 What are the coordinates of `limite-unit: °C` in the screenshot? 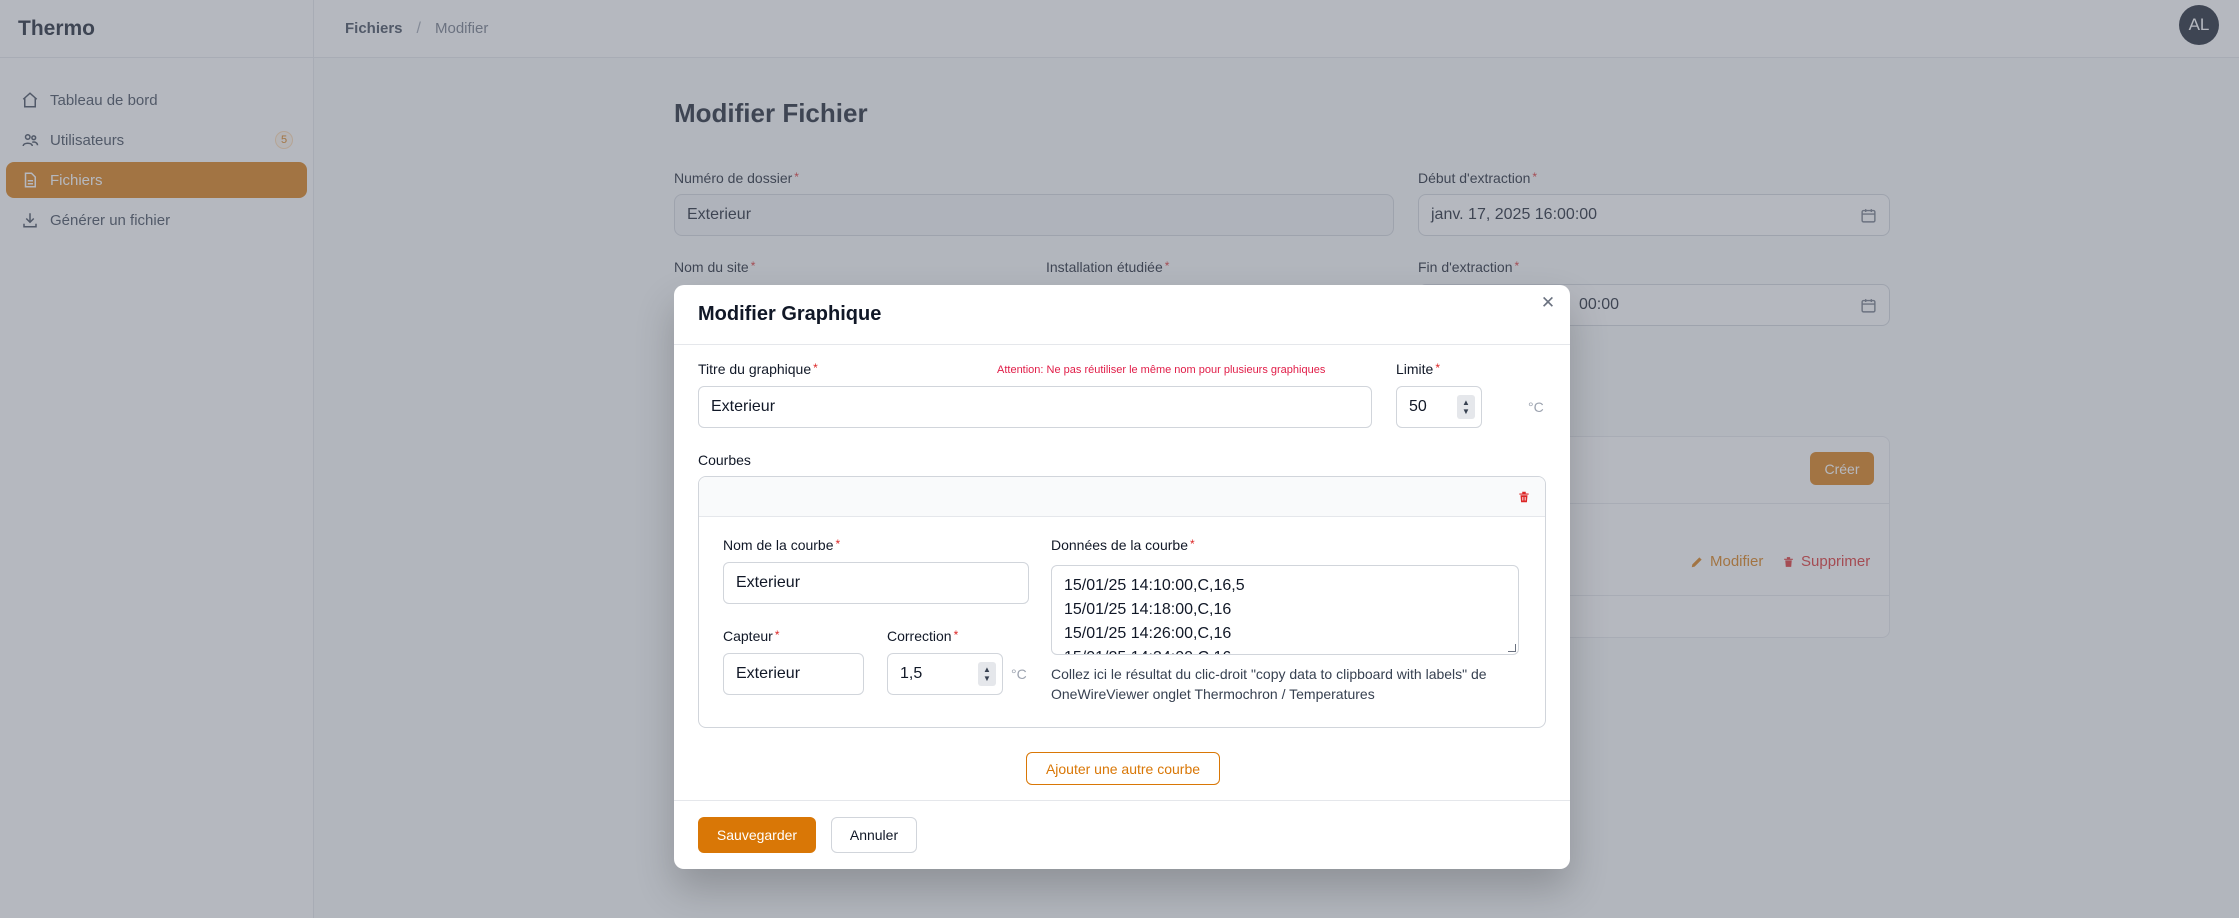 It's located at (1536, 407).